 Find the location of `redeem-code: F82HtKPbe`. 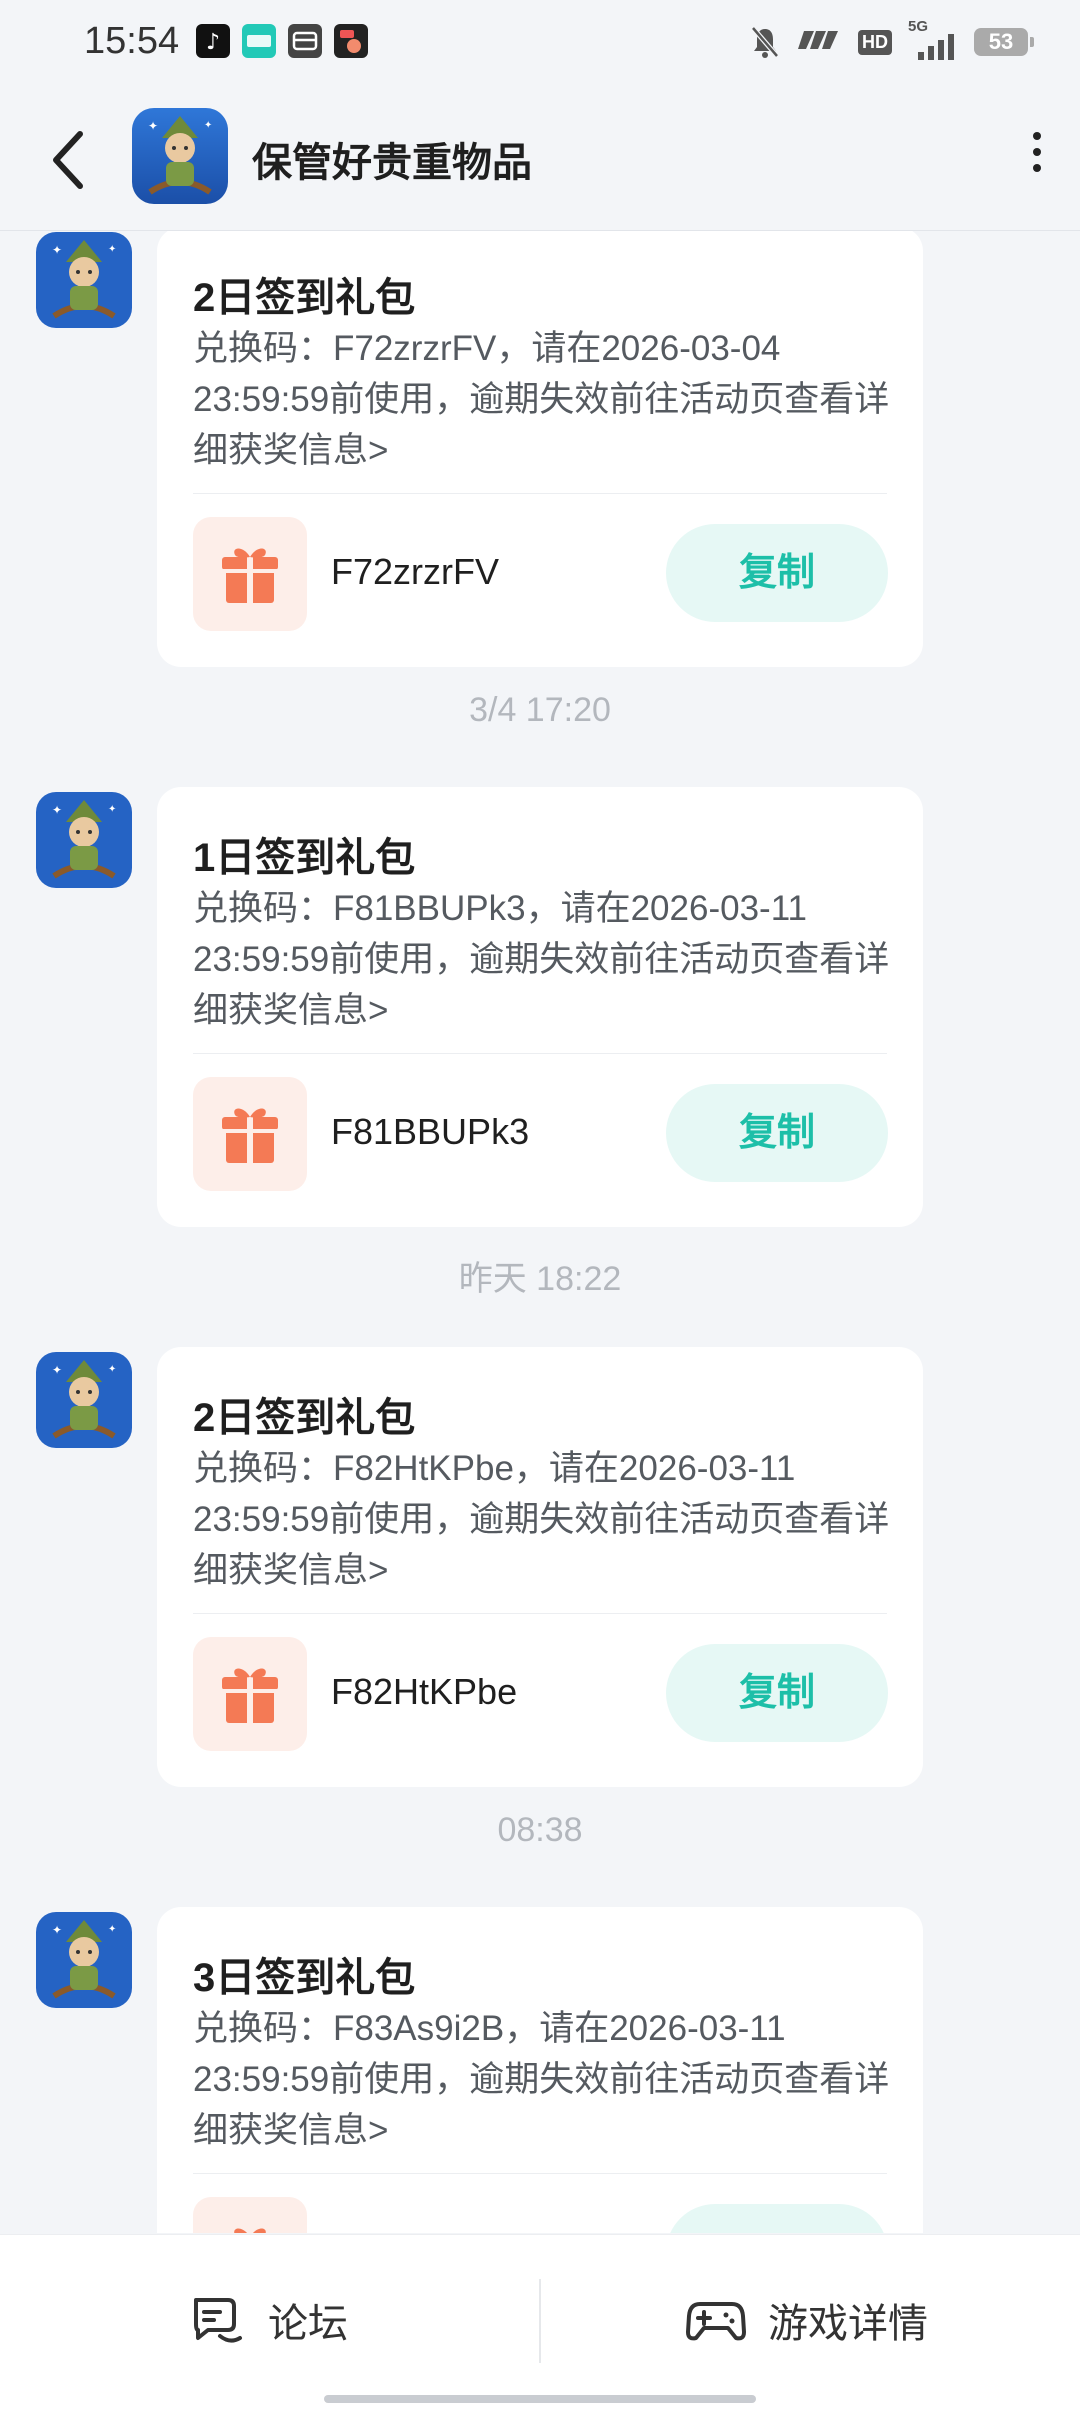

redeem-code: F82HtKPbe is located at coordinates (424, 1691).